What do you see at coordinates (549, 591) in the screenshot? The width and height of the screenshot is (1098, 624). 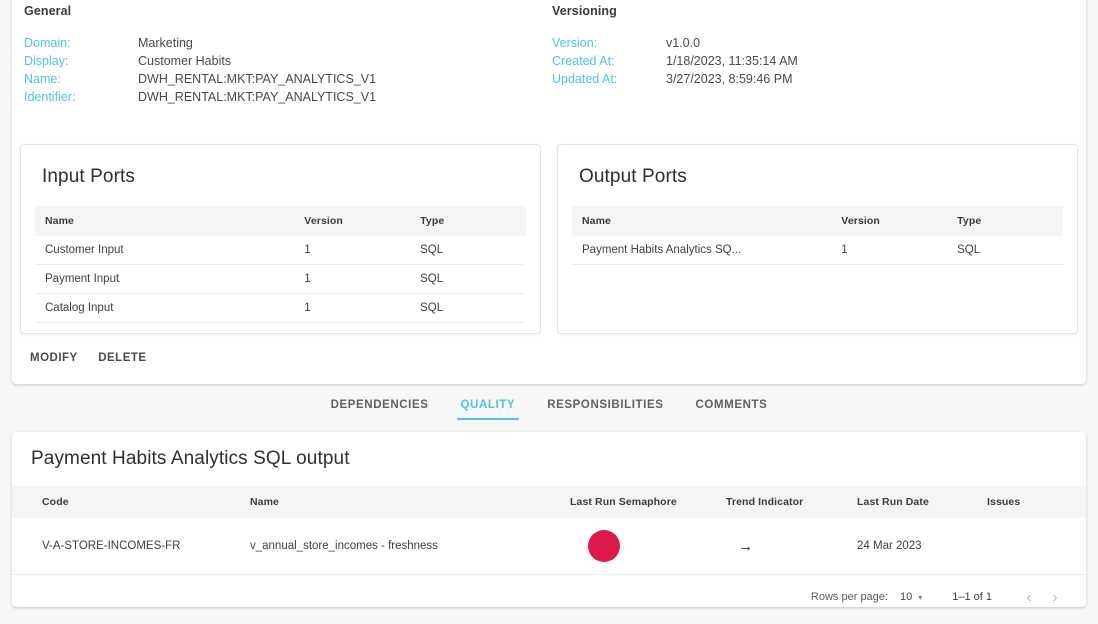 I see `quality-paginator: Rows per page: 10 ▾ 1–1 of 1 ‹ ›` at bounding box center [549, 591].